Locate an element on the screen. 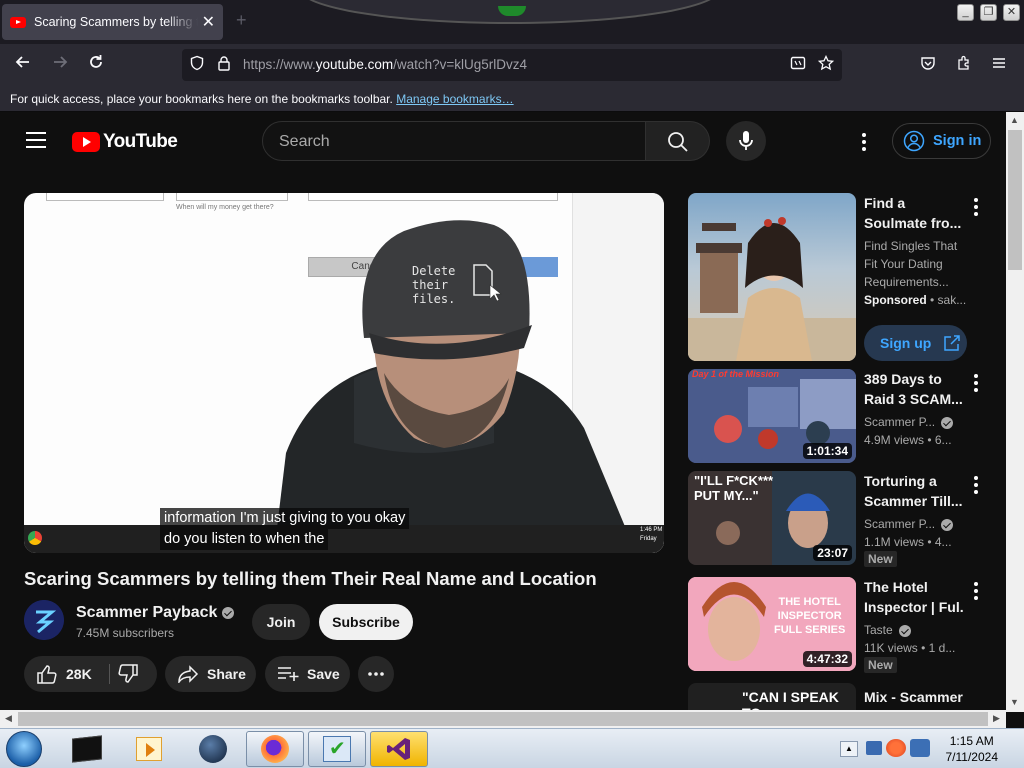  rec-title-line-1: Mix - Scammer is located at coordinates (913, 697).